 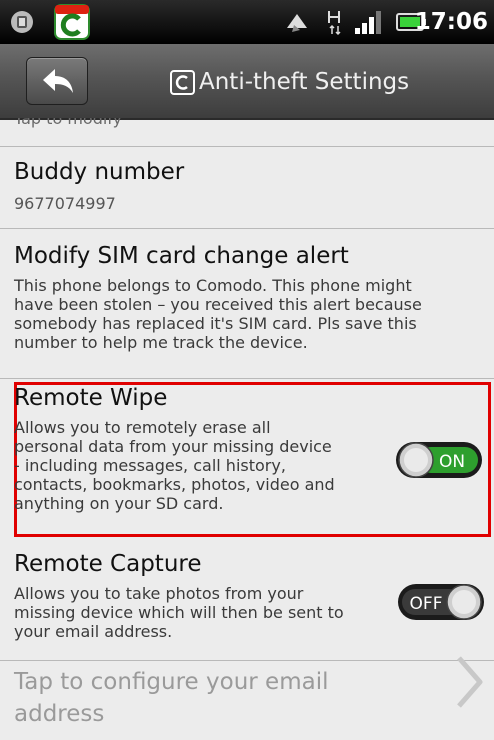 What do you see at coordinates (72, 22) in the screenshot?
I see `comodo-app-icon` at bounding box center [72, 22].